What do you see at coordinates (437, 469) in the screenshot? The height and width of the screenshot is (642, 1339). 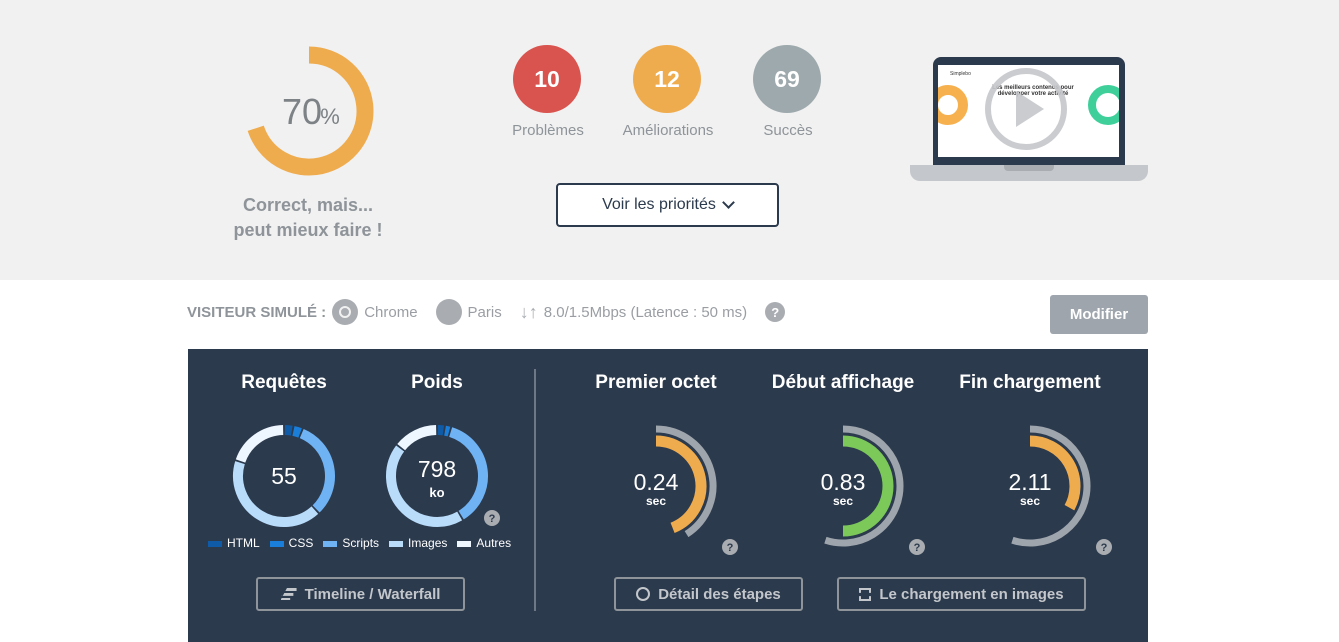 I see `weight-value: 798` at bounding box center [437, 469].